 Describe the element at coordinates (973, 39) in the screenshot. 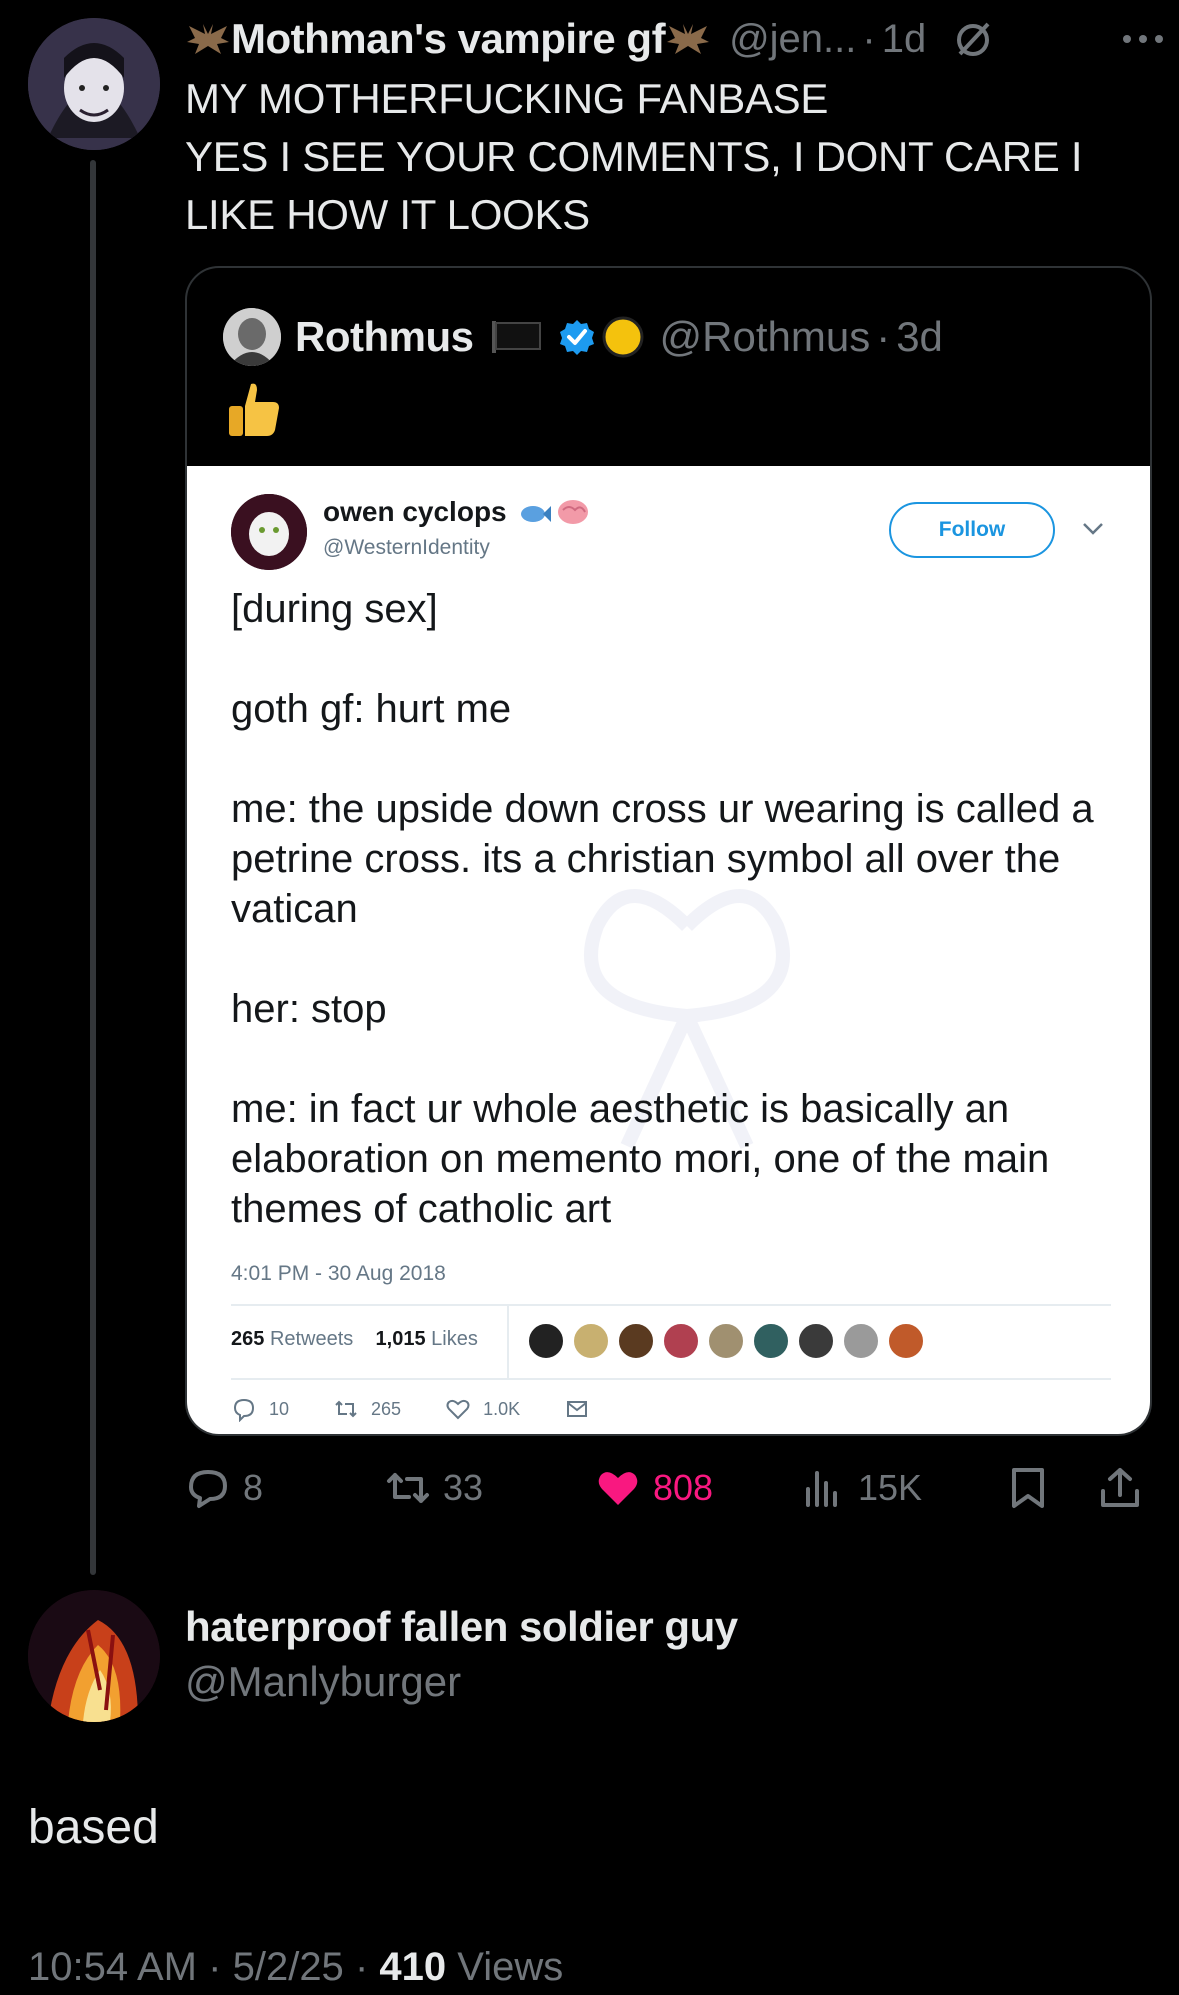

I see `muted-circle-icon` at that location.